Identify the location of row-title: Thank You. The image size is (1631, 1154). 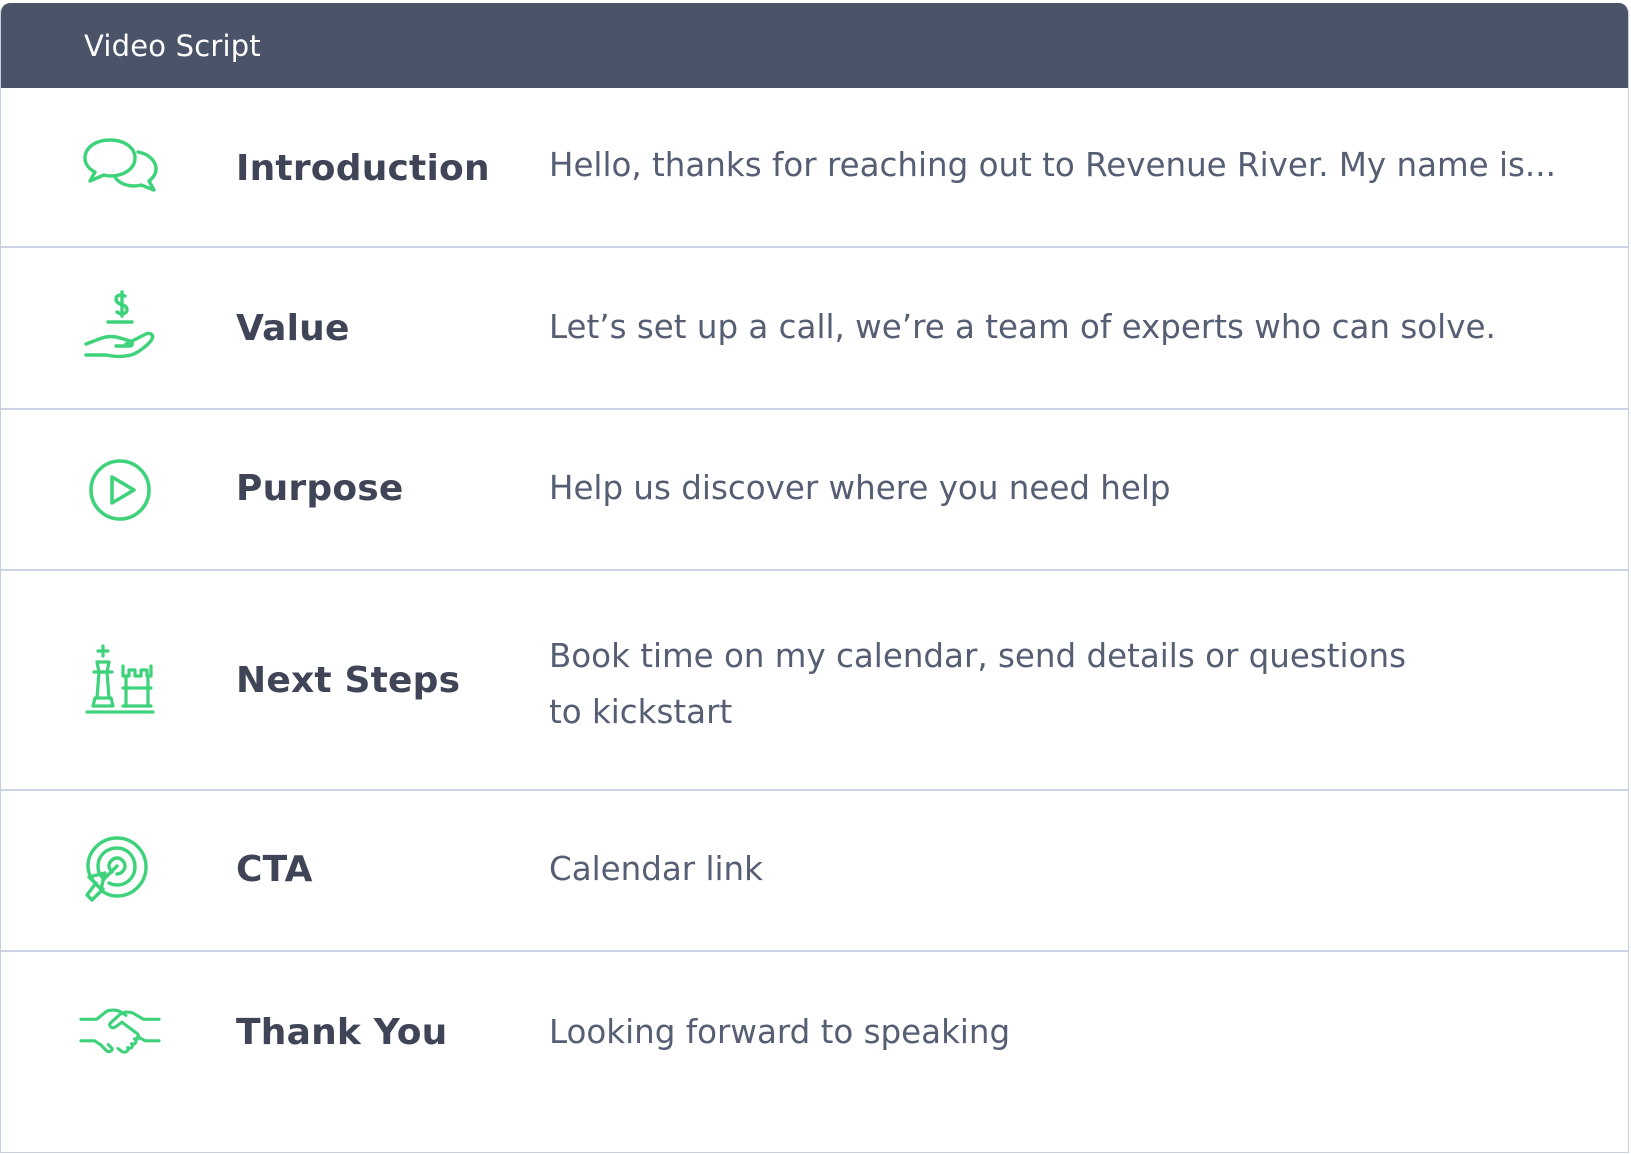
(342, 1032).